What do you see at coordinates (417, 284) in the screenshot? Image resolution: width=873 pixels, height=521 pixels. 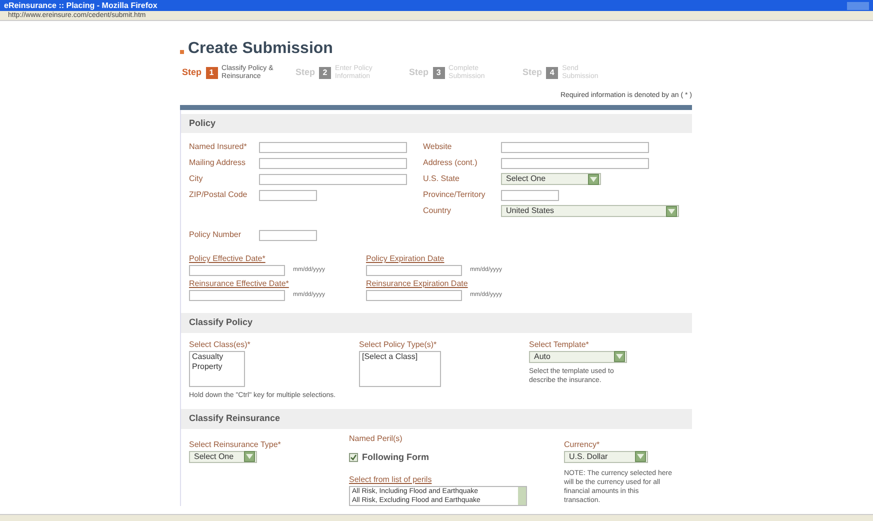 I see `date-label: Reinsurance Expiration Date` at bounding box center [417, 284].